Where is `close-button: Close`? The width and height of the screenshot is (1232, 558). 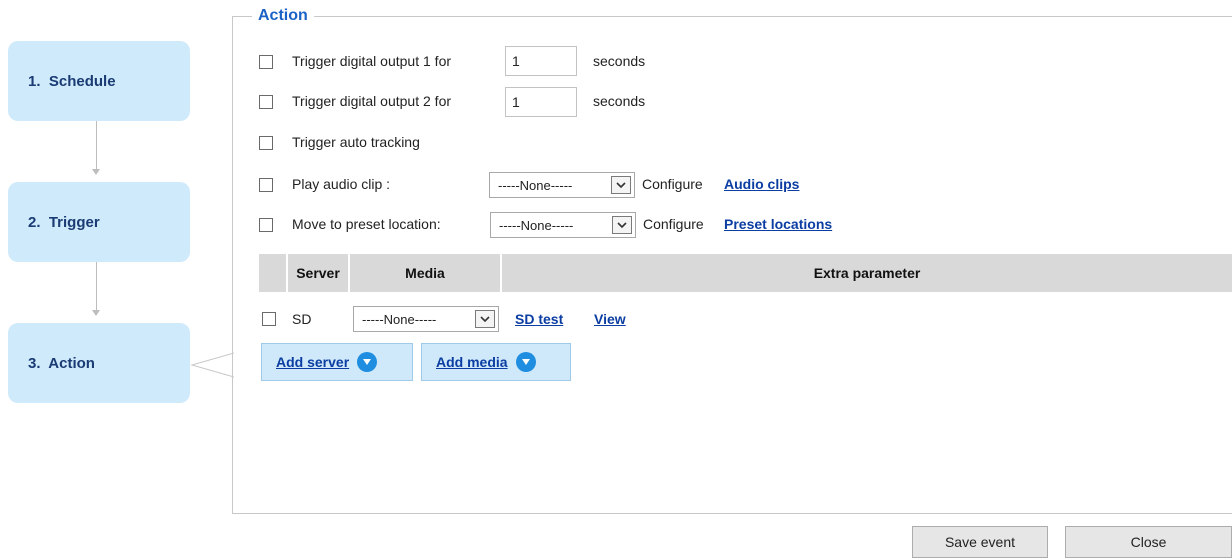 close-button: Close is located at coordinates (1148, 542).